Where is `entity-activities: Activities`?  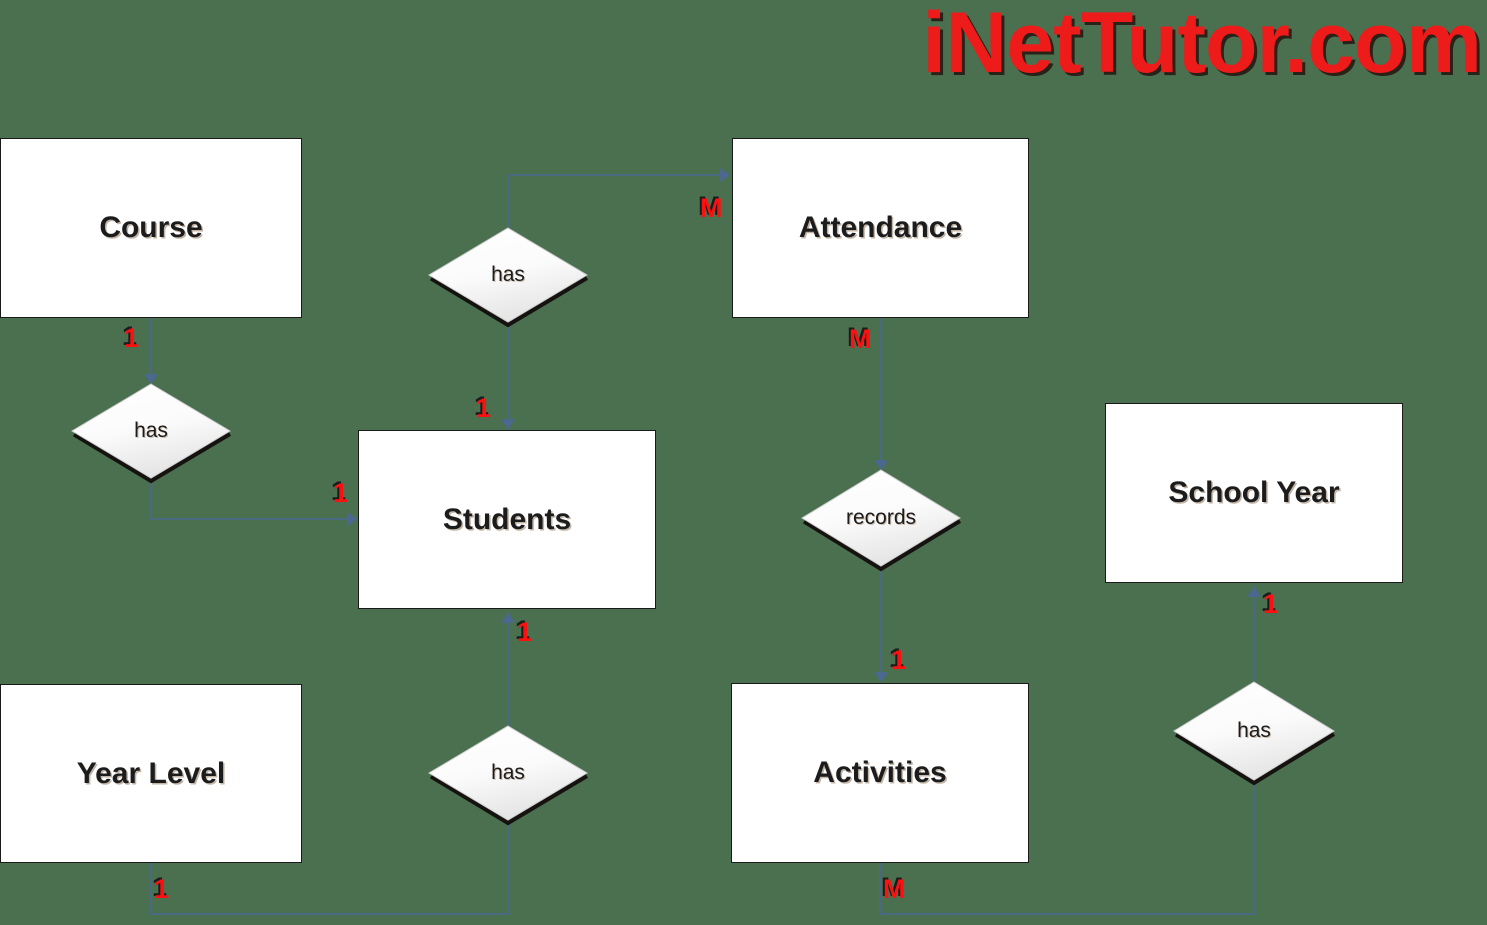
entity-activities: Activities is located at coordinates (880, 773).